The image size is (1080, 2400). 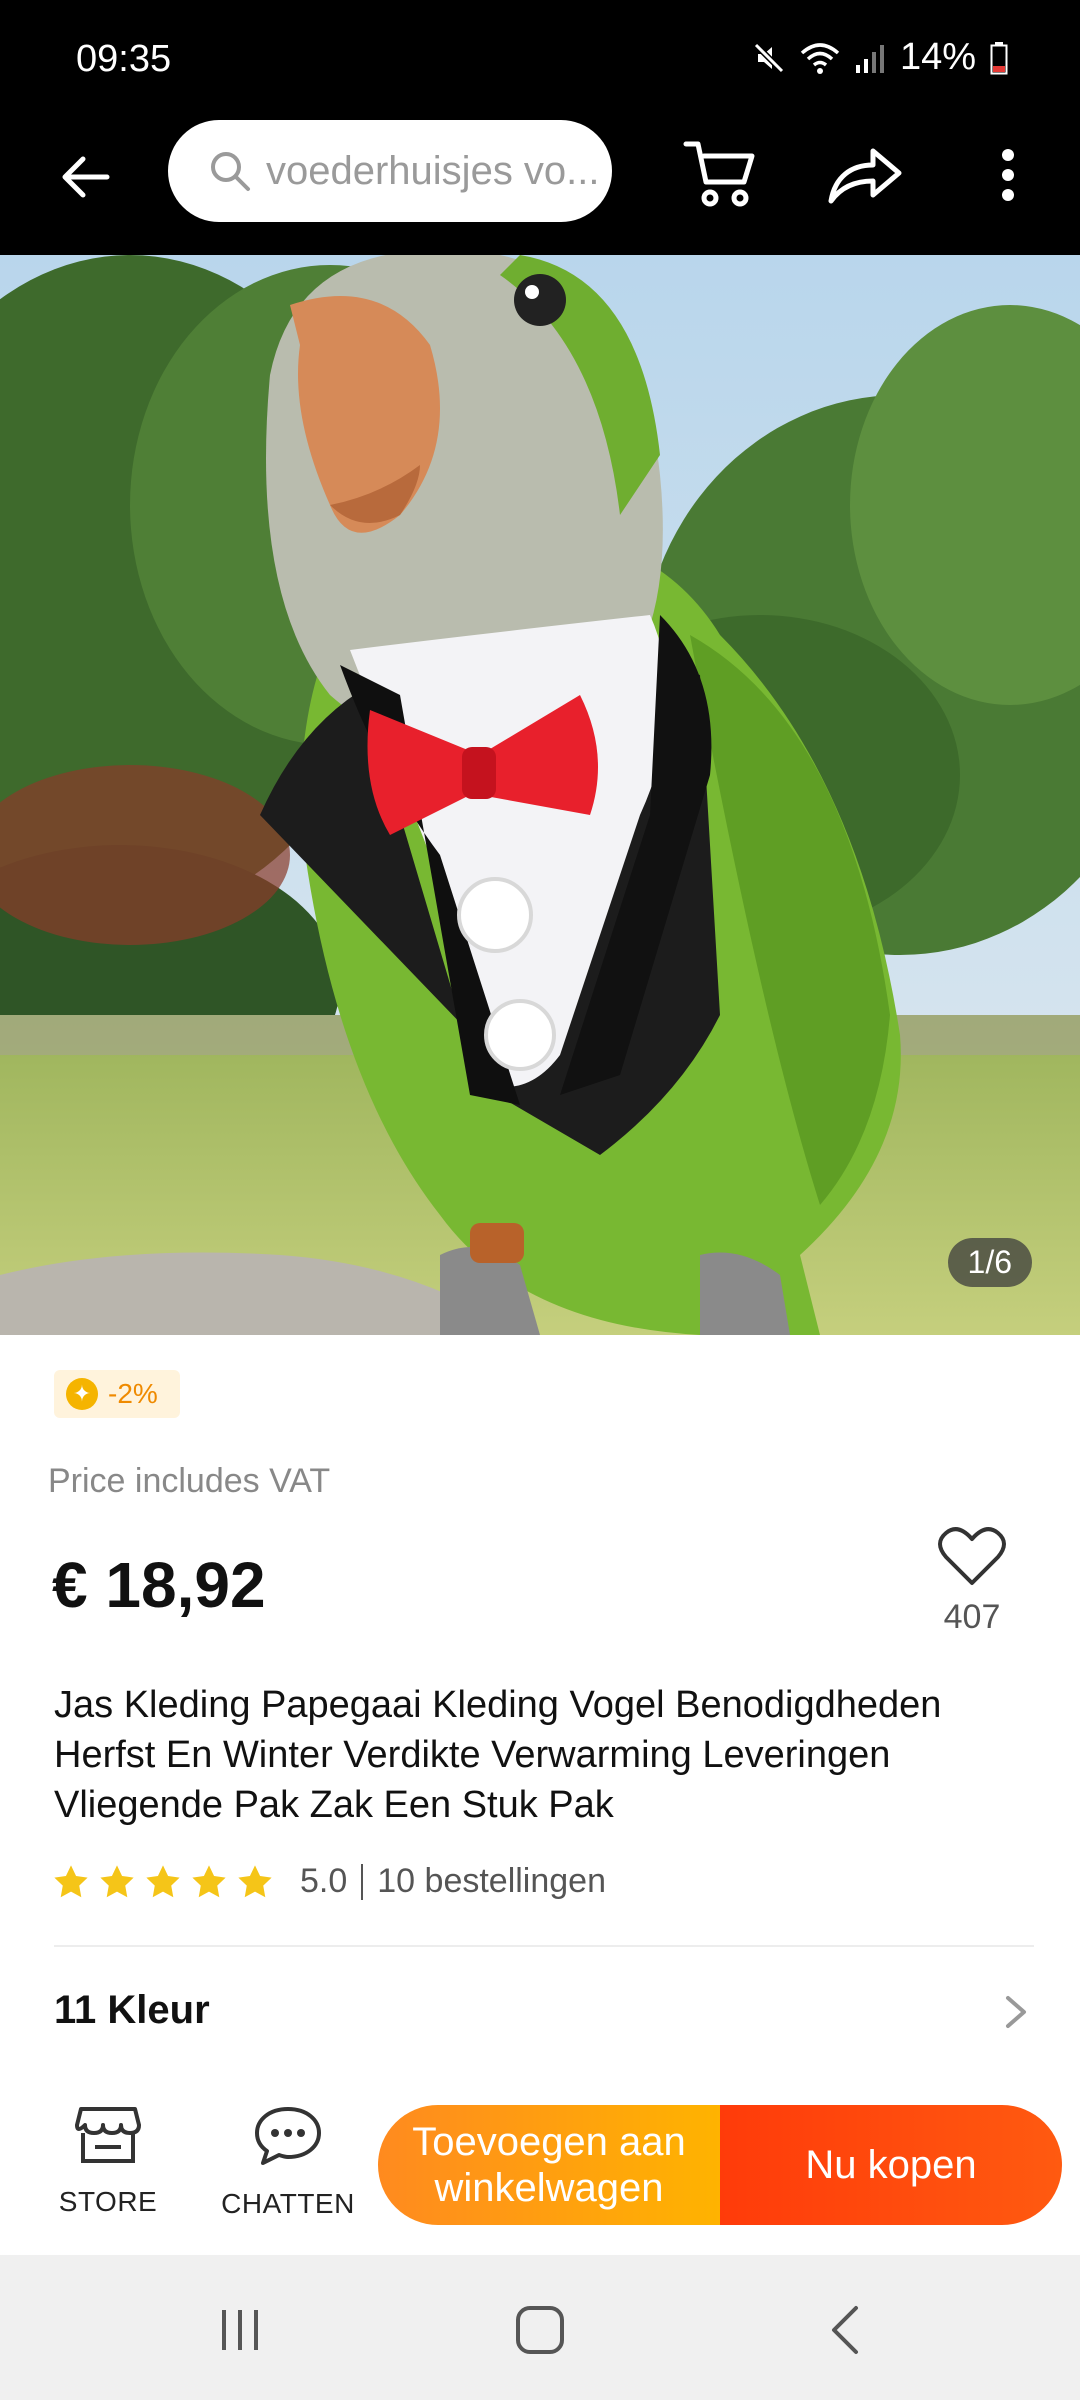 I want to click on rating-value: 5.0, so click(x=324, y=1881).